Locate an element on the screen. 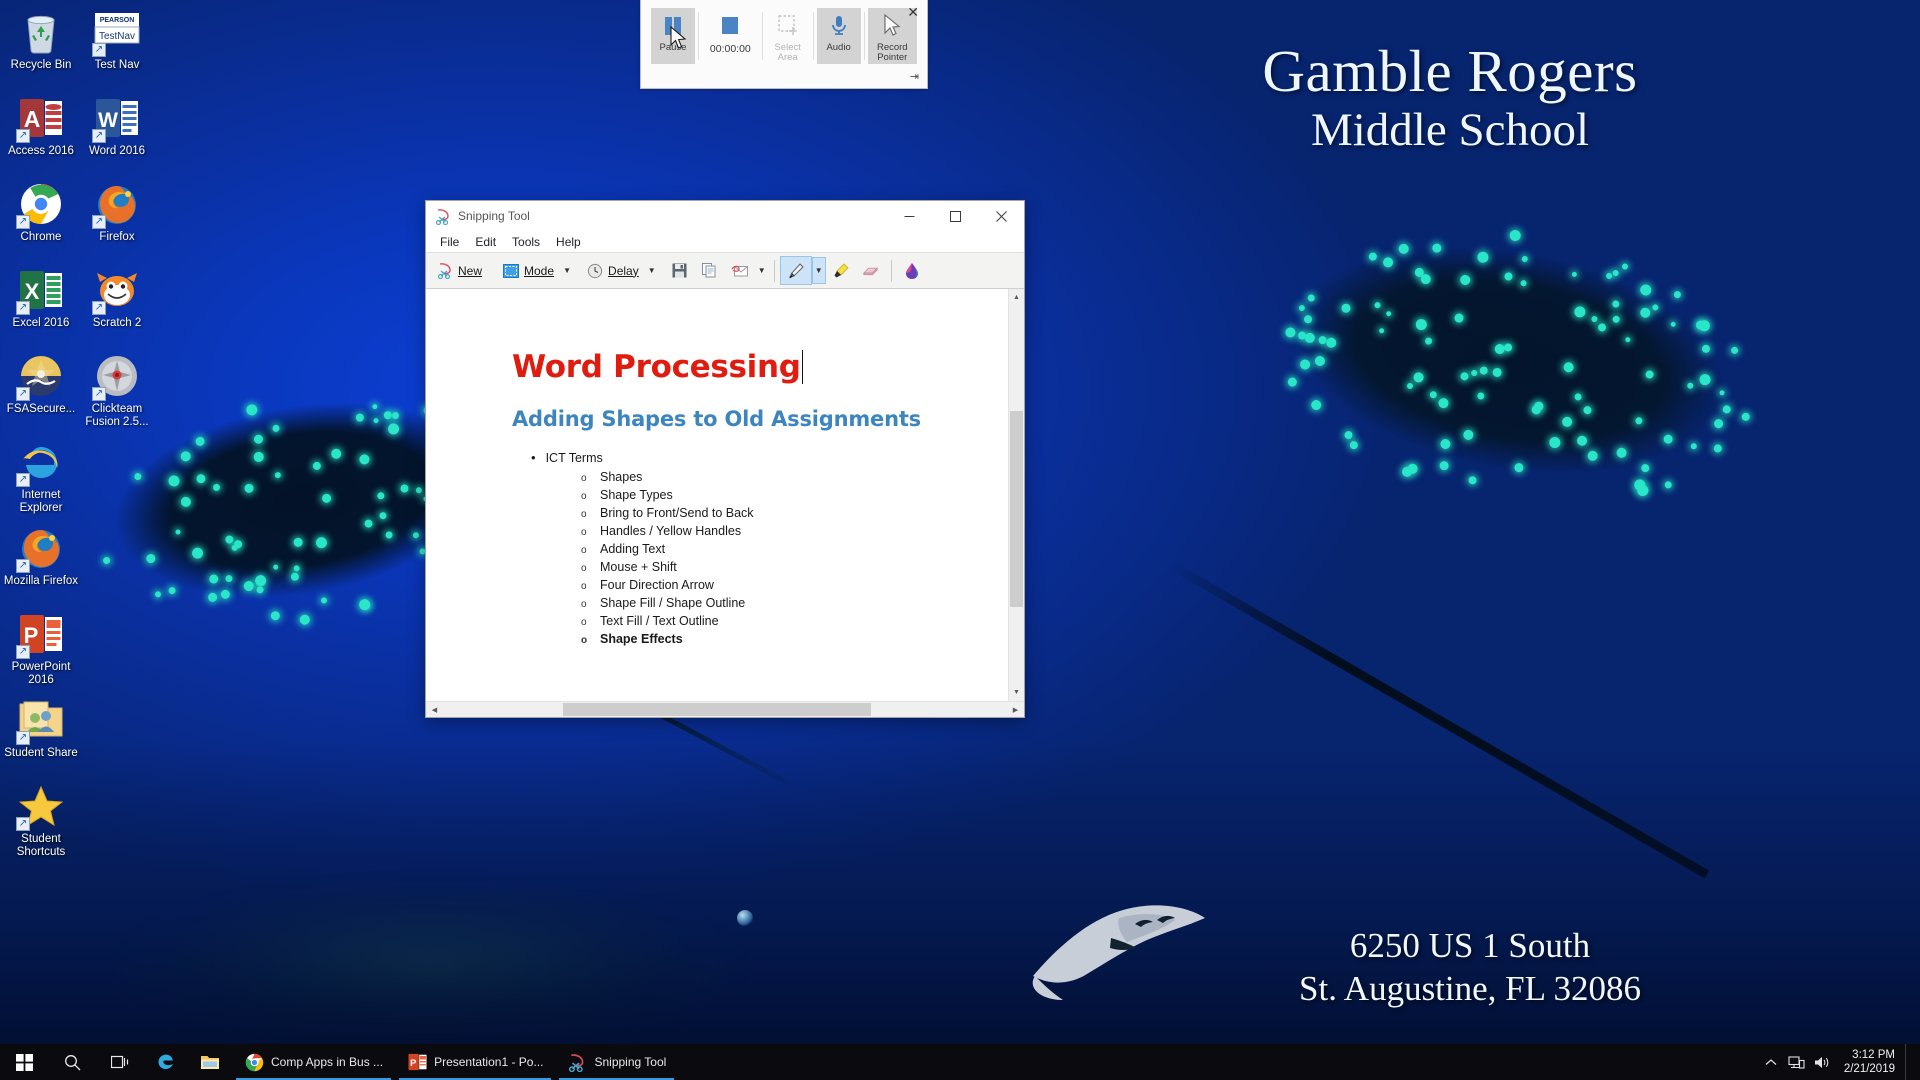 Image resolution: width=1920 pixels, height=1080 pixels. horizontal-scrollbar: ◀ ▶ is located at coordinates (725, 709).